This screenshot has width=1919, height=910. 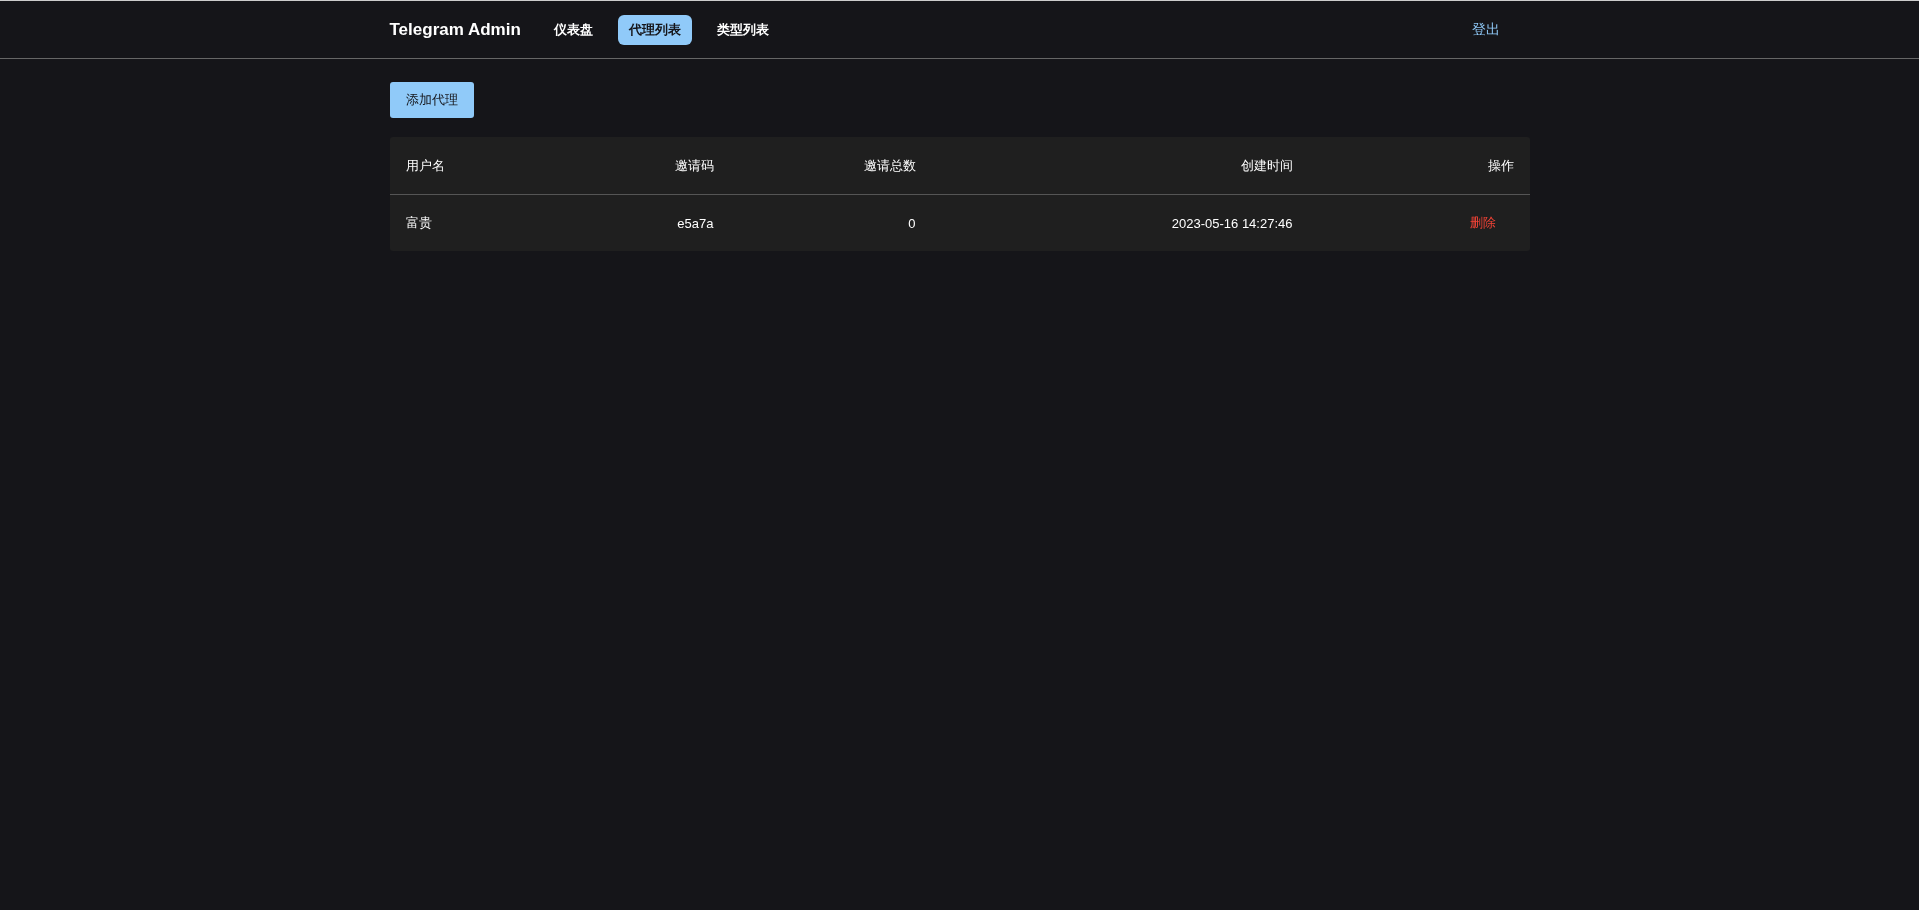 I want to click on add-agent-button: 添加代理, so click(x=431, y=100).